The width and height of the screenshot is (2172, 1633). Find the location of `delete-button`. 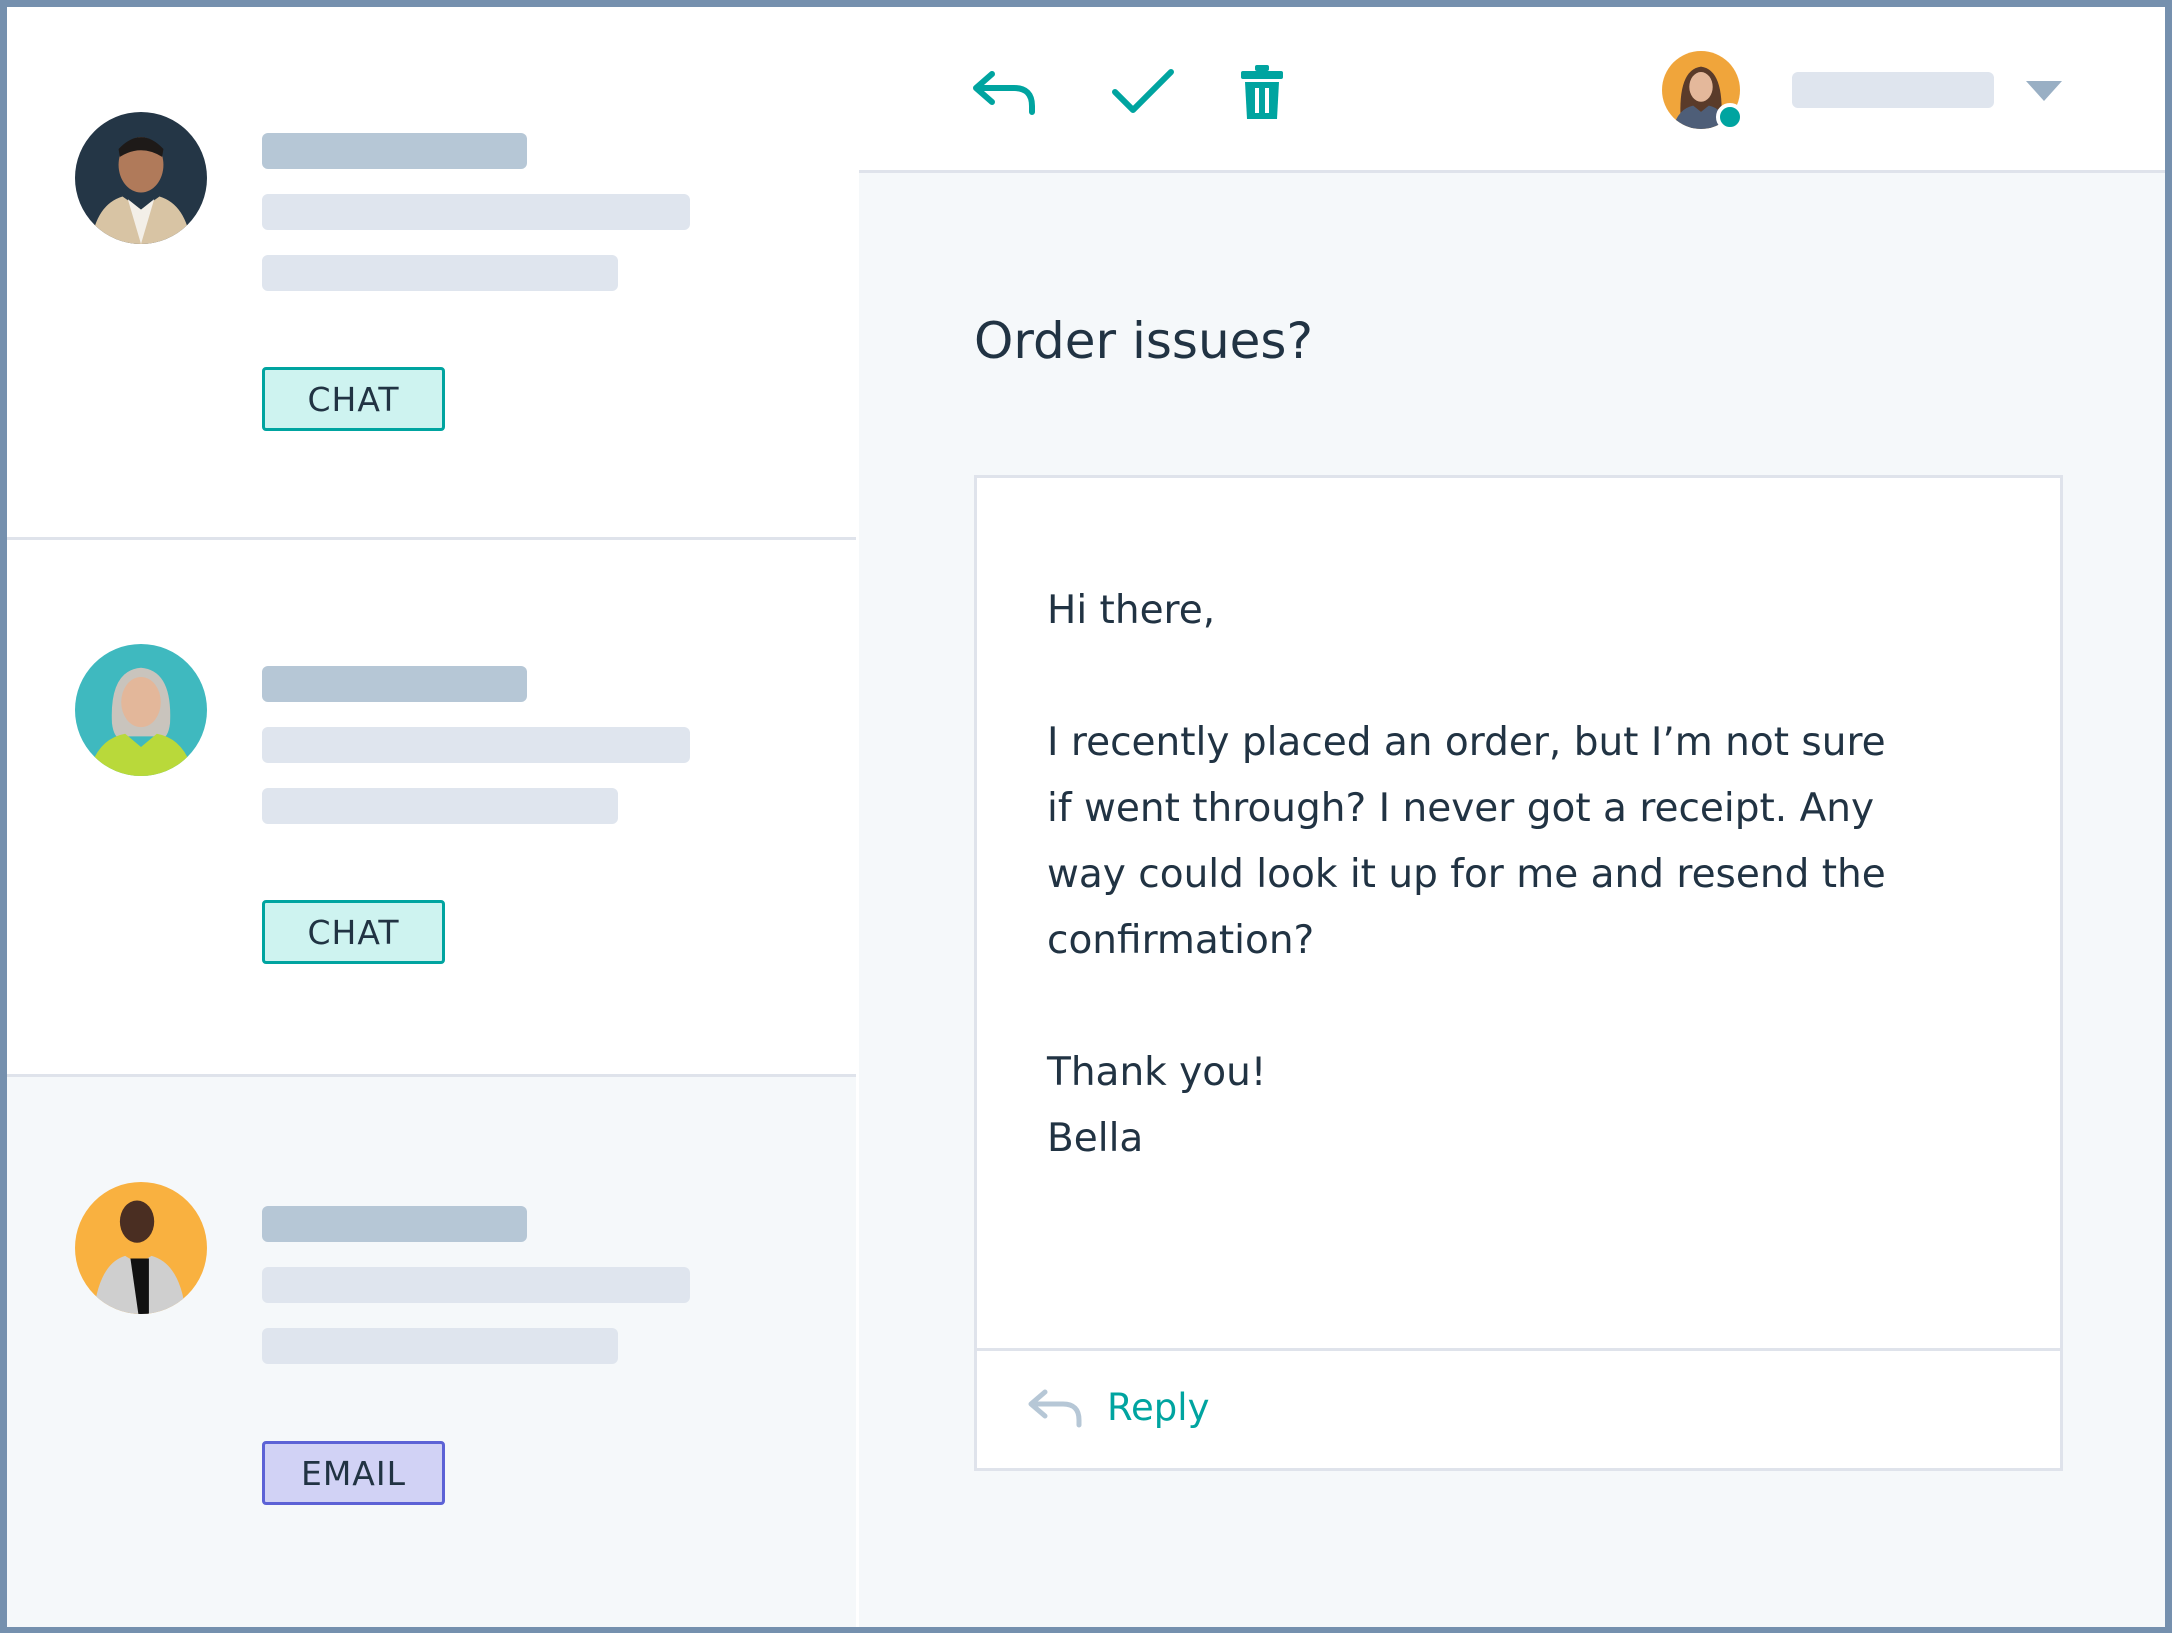

delete-button is located at coordinates (1262, 92).